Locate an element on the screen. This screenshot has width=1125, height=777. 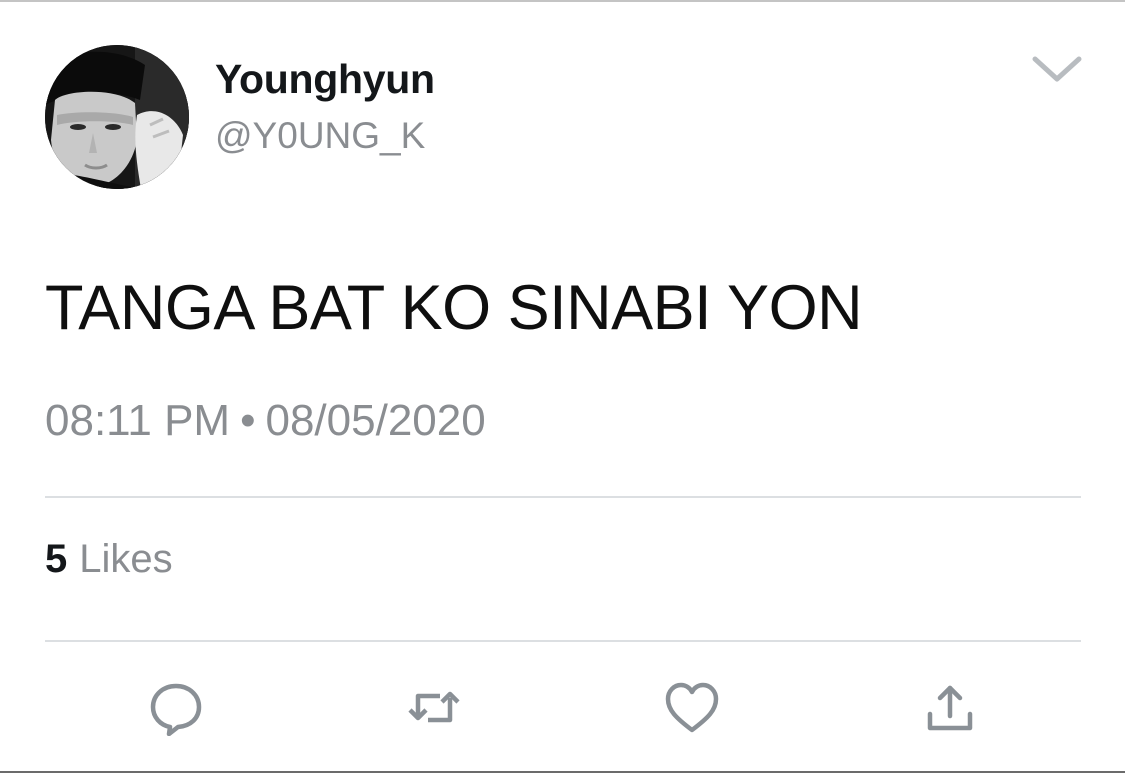
reply-button is located at coordinates (176, 708).